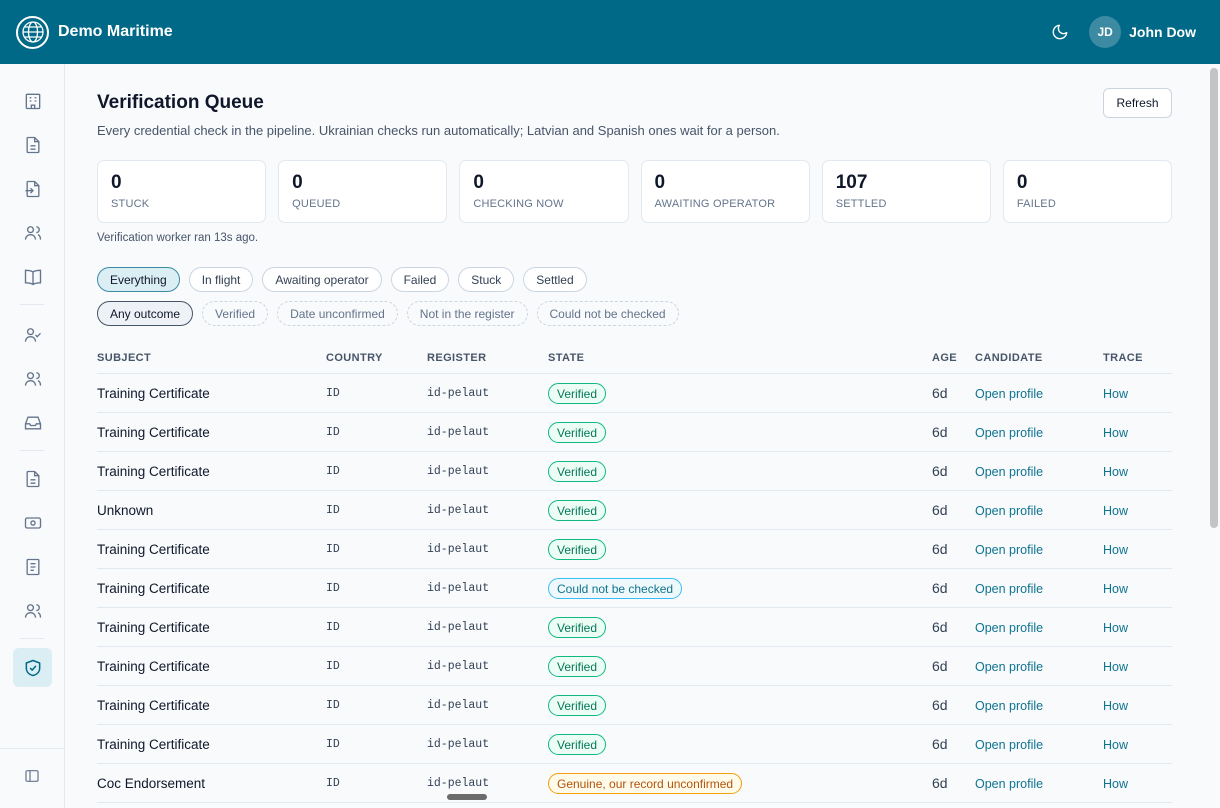  I want to click on stat-card-checking-now: 0 CHECKING NOW, so click(544, 191).